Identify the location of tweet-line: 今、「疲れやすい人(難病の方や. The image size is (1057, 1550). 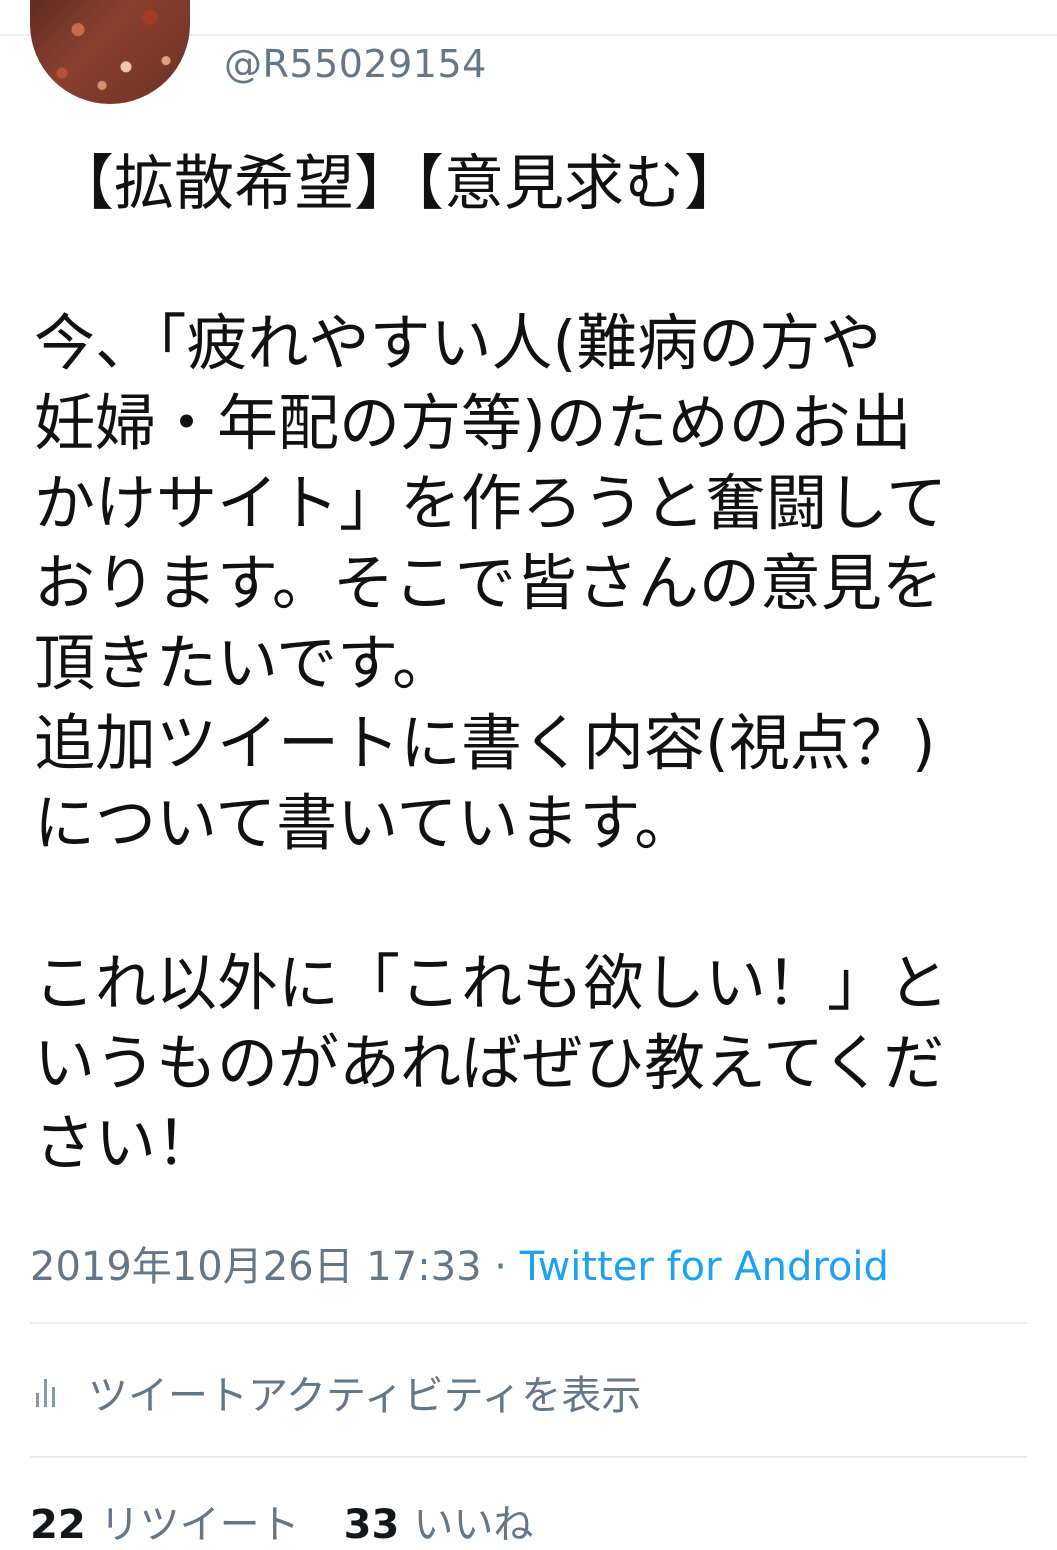
(458, 343).